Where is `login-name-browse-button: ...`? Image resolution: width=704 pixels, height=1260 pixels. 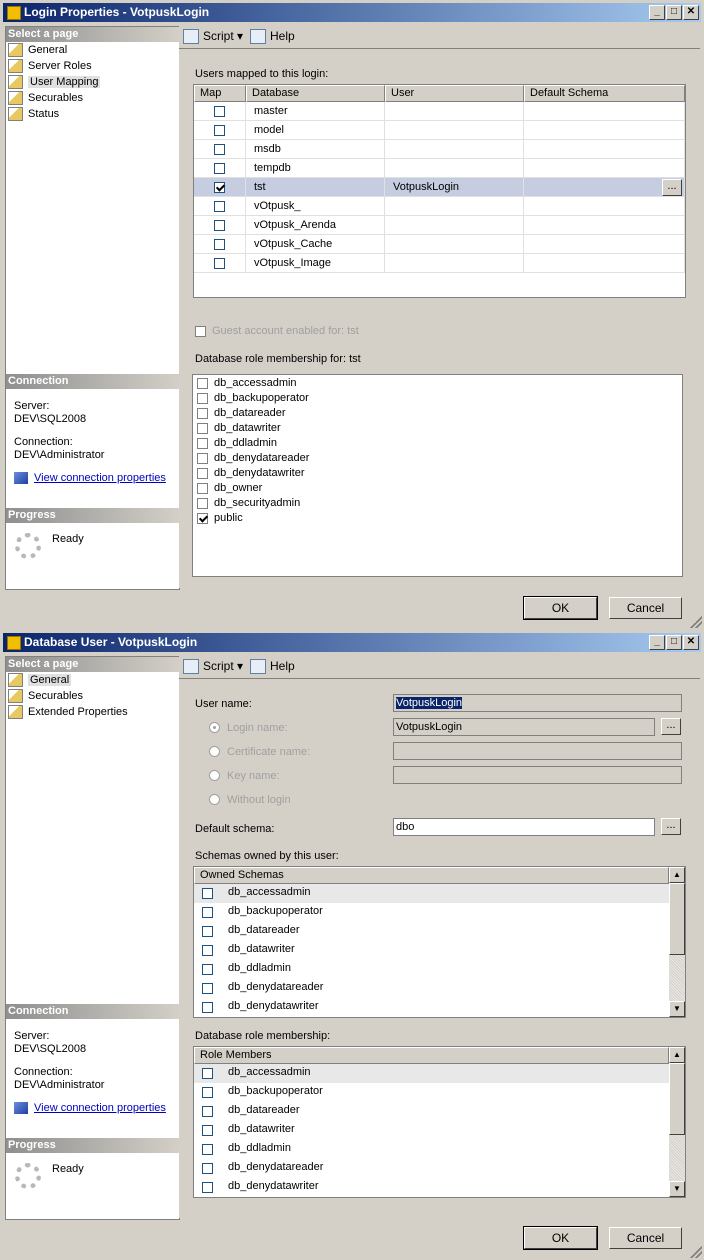
login-name-browse-button: ... is located at coordinates (671, 726).